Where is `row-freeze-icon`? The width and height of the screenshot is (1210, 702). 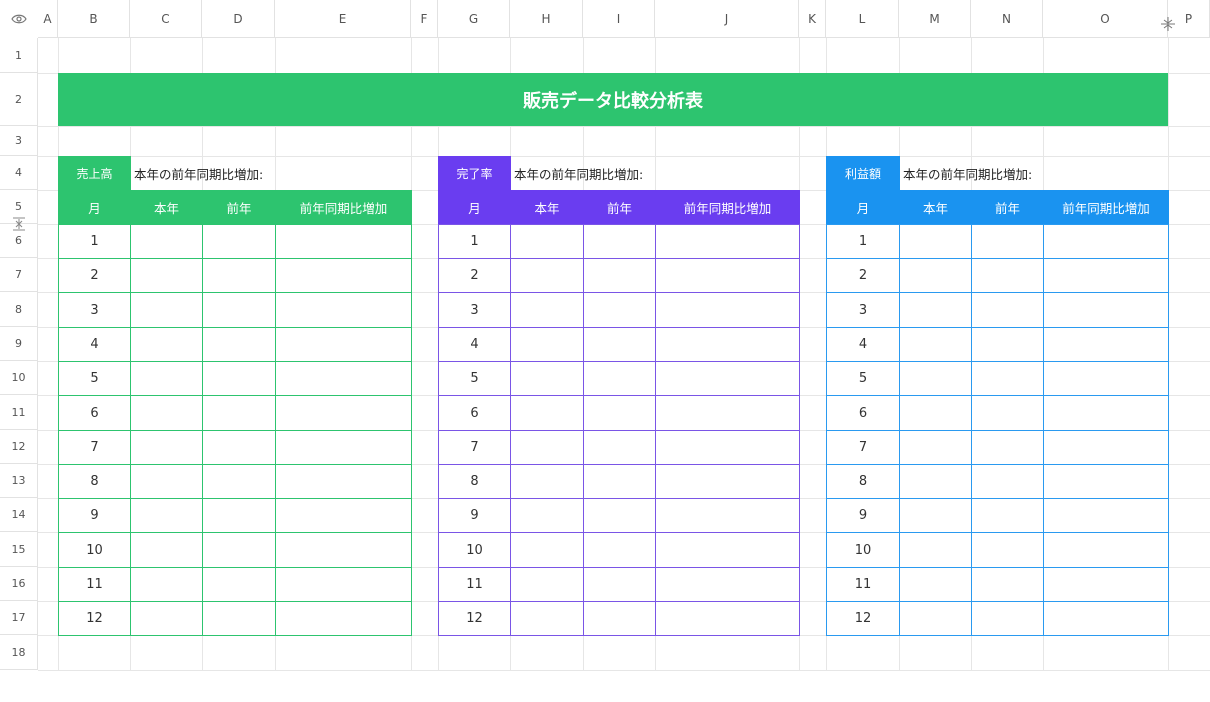 row-freeze-icon is located at coordinates (19, 223).